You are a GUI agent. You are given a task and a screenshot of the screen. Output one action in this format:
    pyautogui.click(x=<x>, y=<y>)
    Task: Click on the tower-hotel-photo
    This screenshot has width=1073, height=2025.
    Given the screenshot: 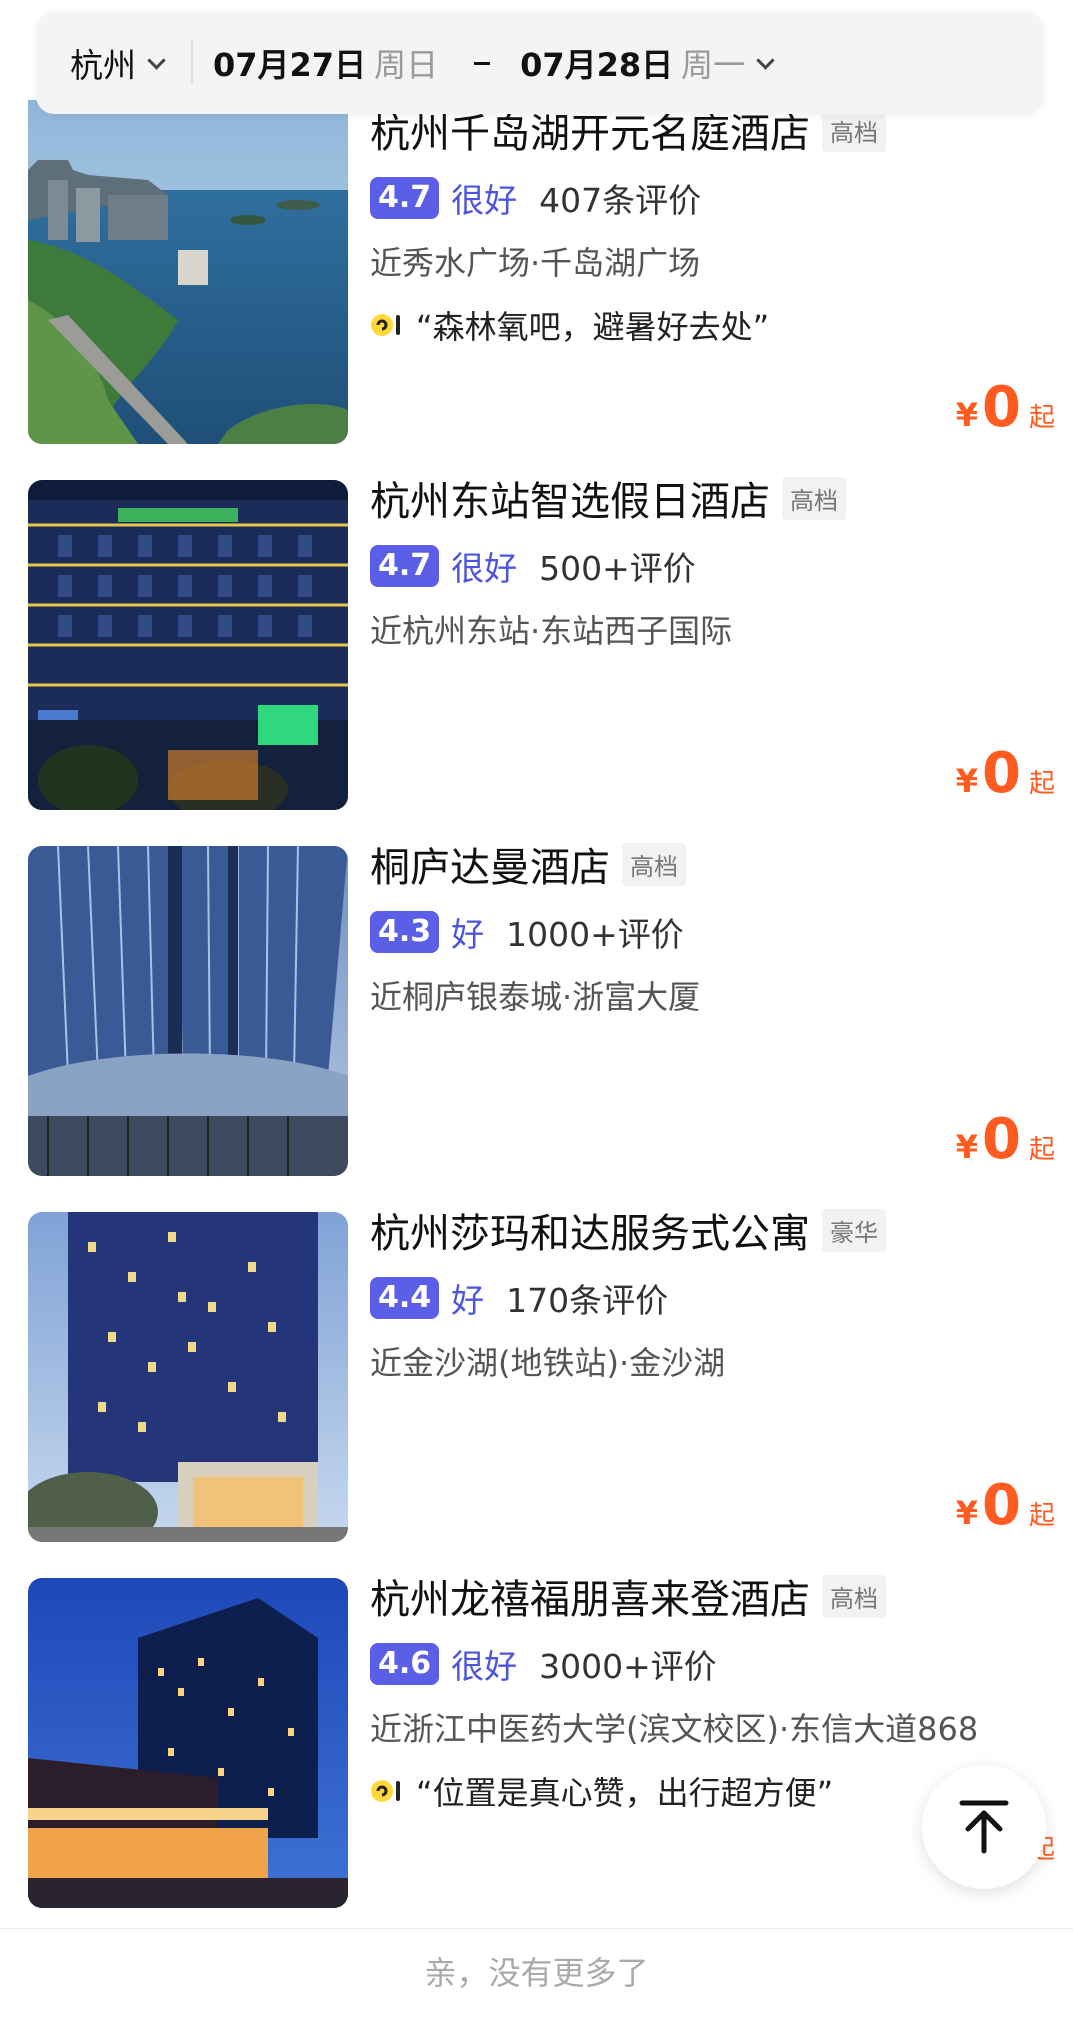 What is the action you would take?
    pyautogui.click(x=188, y=1011)
    